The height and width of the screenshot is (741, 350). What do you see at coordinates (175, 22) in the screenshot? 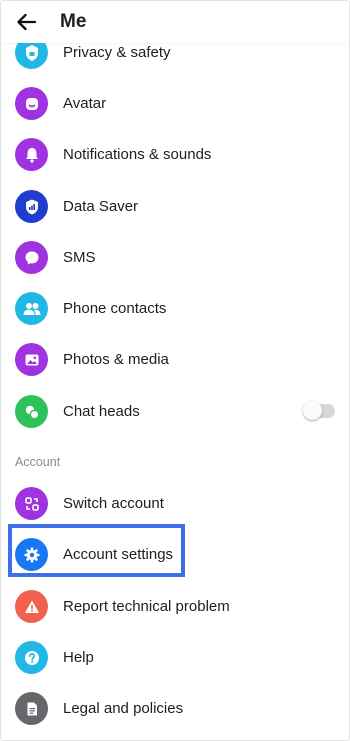
I see `top-app-bar: Me` at bounding box center [175, 22].